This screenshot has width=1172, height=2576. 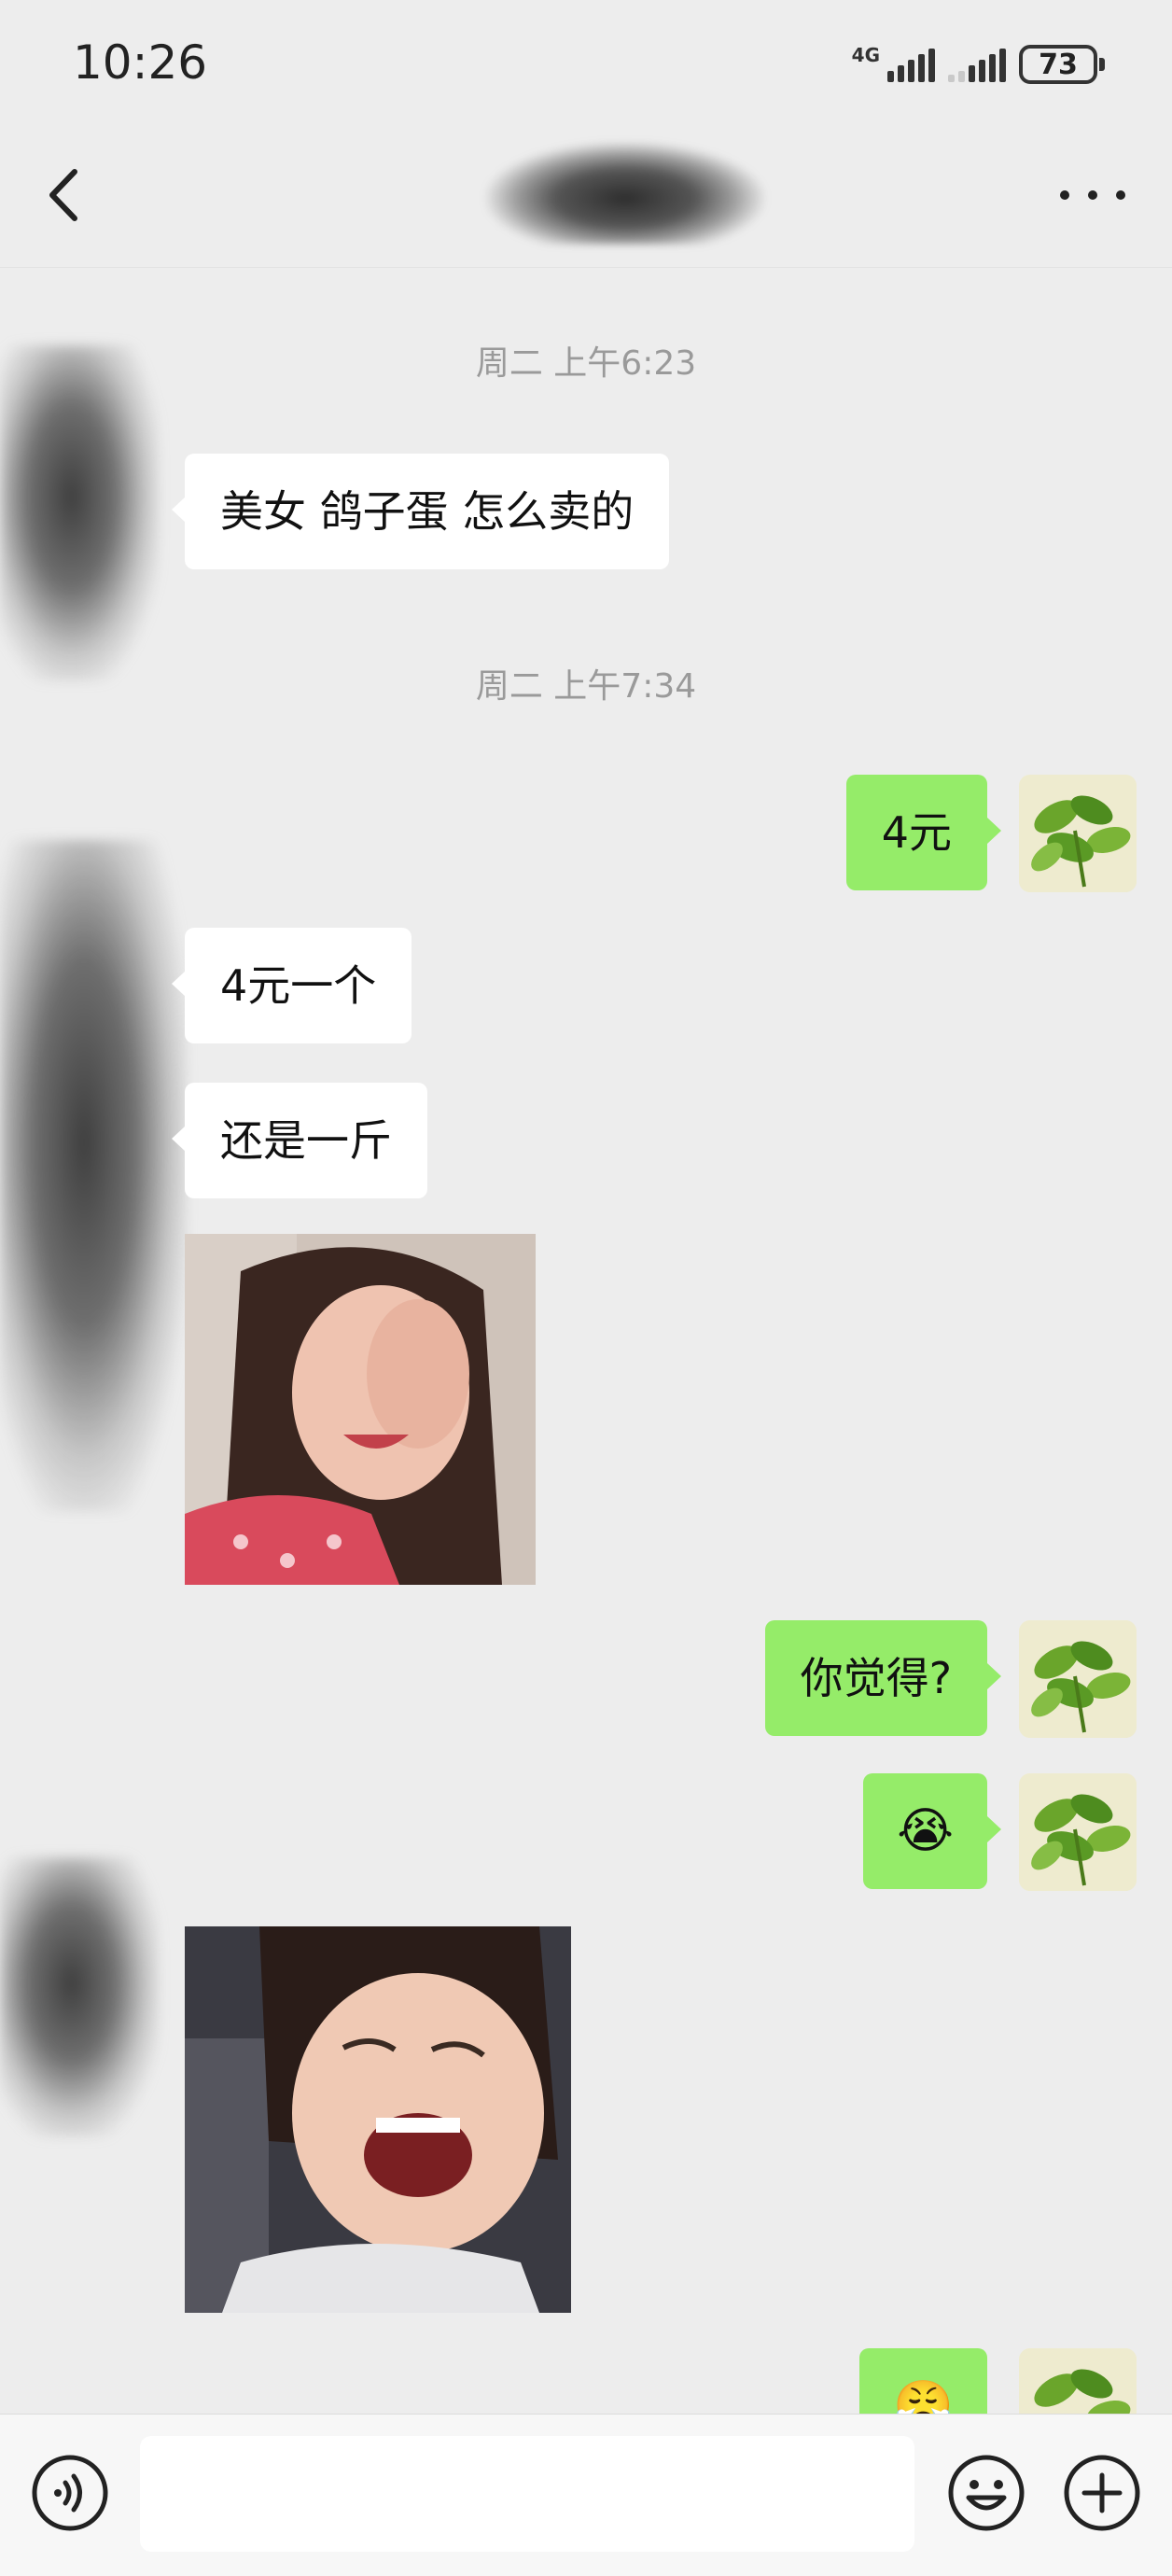 I want to click on signal-strength-icon, so click(x=911, y=64).